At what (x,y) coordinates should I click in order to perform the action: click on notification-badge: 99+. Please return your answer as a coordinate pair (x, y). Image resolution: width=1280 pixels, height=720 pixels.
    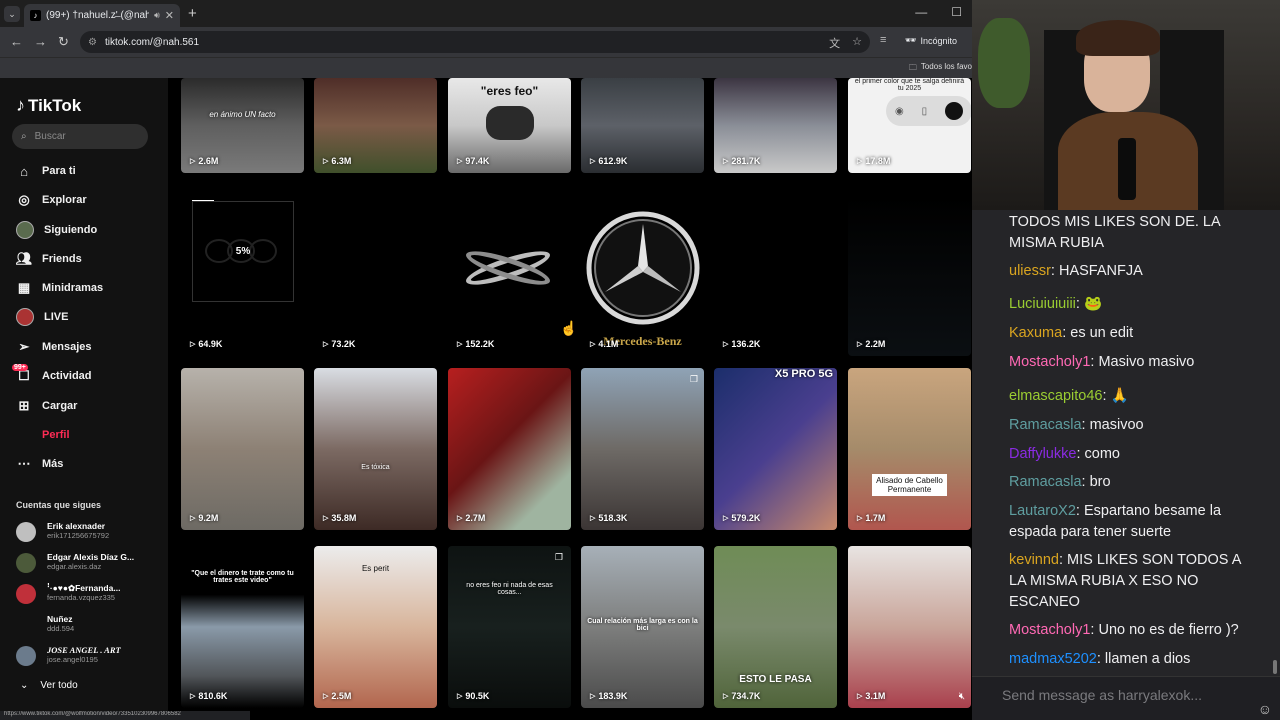
    Looking at the image, I should click on (20, 367).